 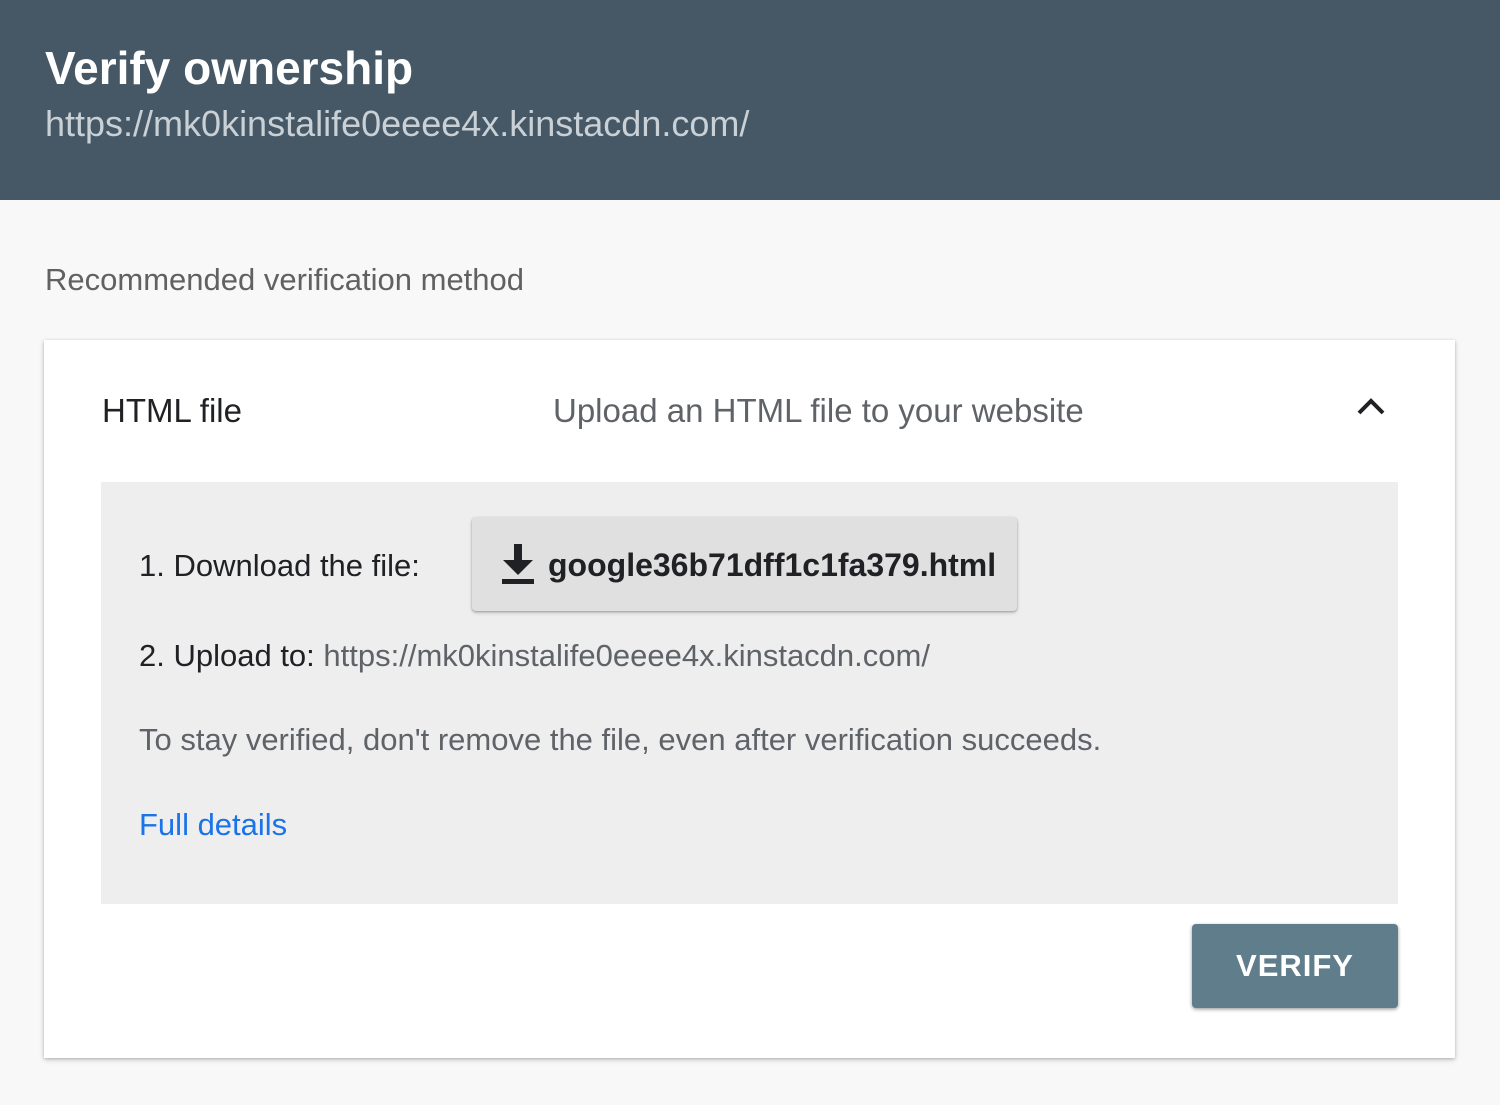 I want to click on step2-label: 2. Upload to:, so click(x=227, y=655).